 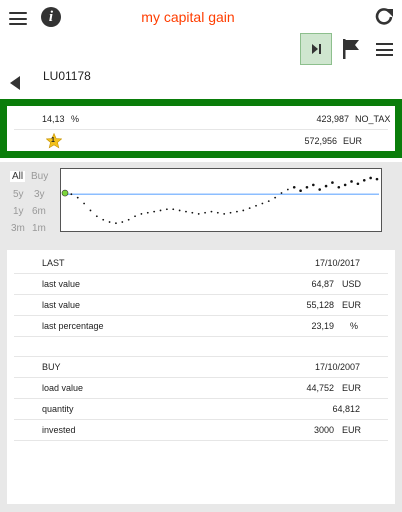 I want to click on last-header-date: 17/10/2017, so click(x=337, y=263).